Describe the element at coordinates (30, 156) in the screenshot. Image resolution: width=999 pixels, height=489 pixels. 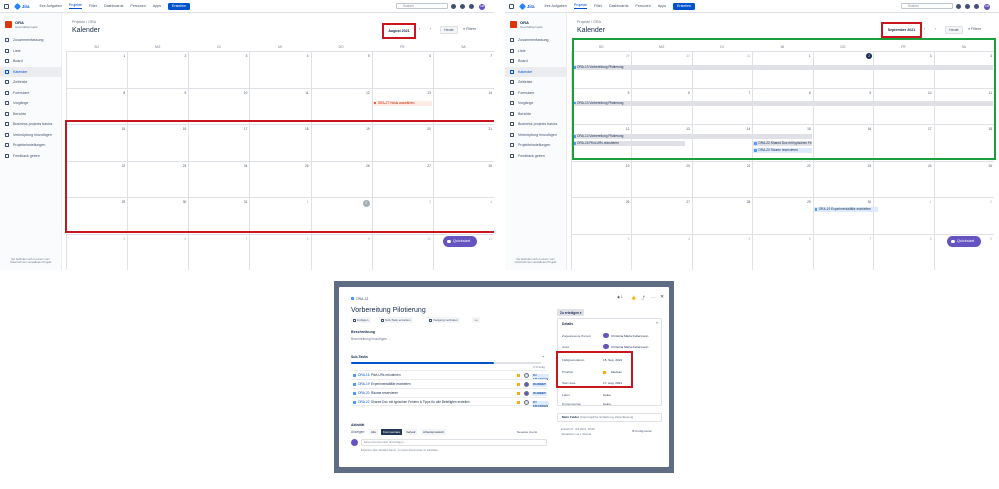
I see `sidebar-item-feedback: Feedback geben` at that location.